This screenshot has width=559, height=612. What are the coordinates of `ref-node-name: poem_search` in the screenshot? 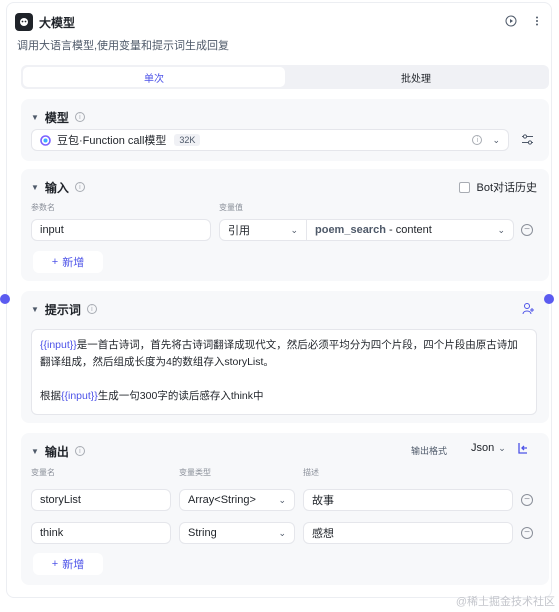 It's located at (350, 230).